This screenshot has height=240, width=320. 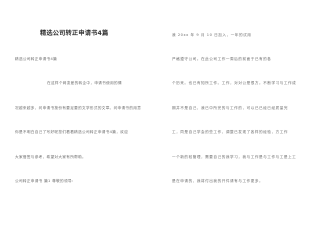 What do you see at coordinates (230, 108) in the screenshot?
I see `right-line-4: 期并不是自己，我已中所完的与工作的，可以已已经已经质量完` at bounding box center [230, 108].